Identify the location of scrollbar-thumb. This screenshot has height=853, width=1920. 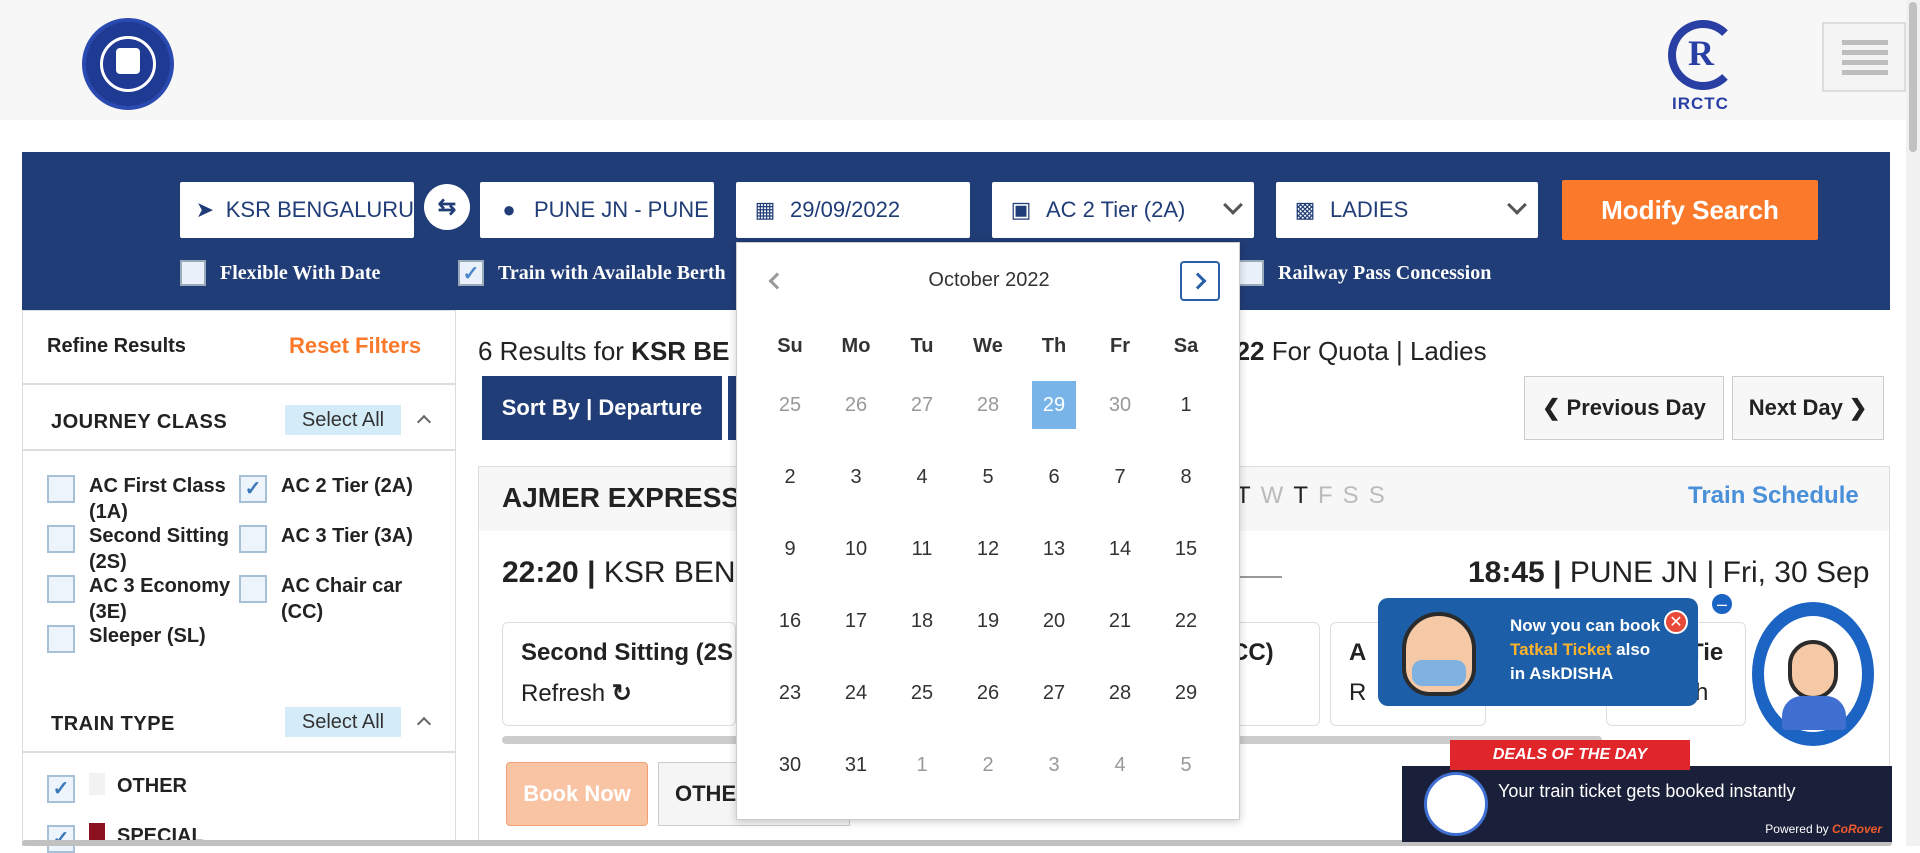
(1913, 77).